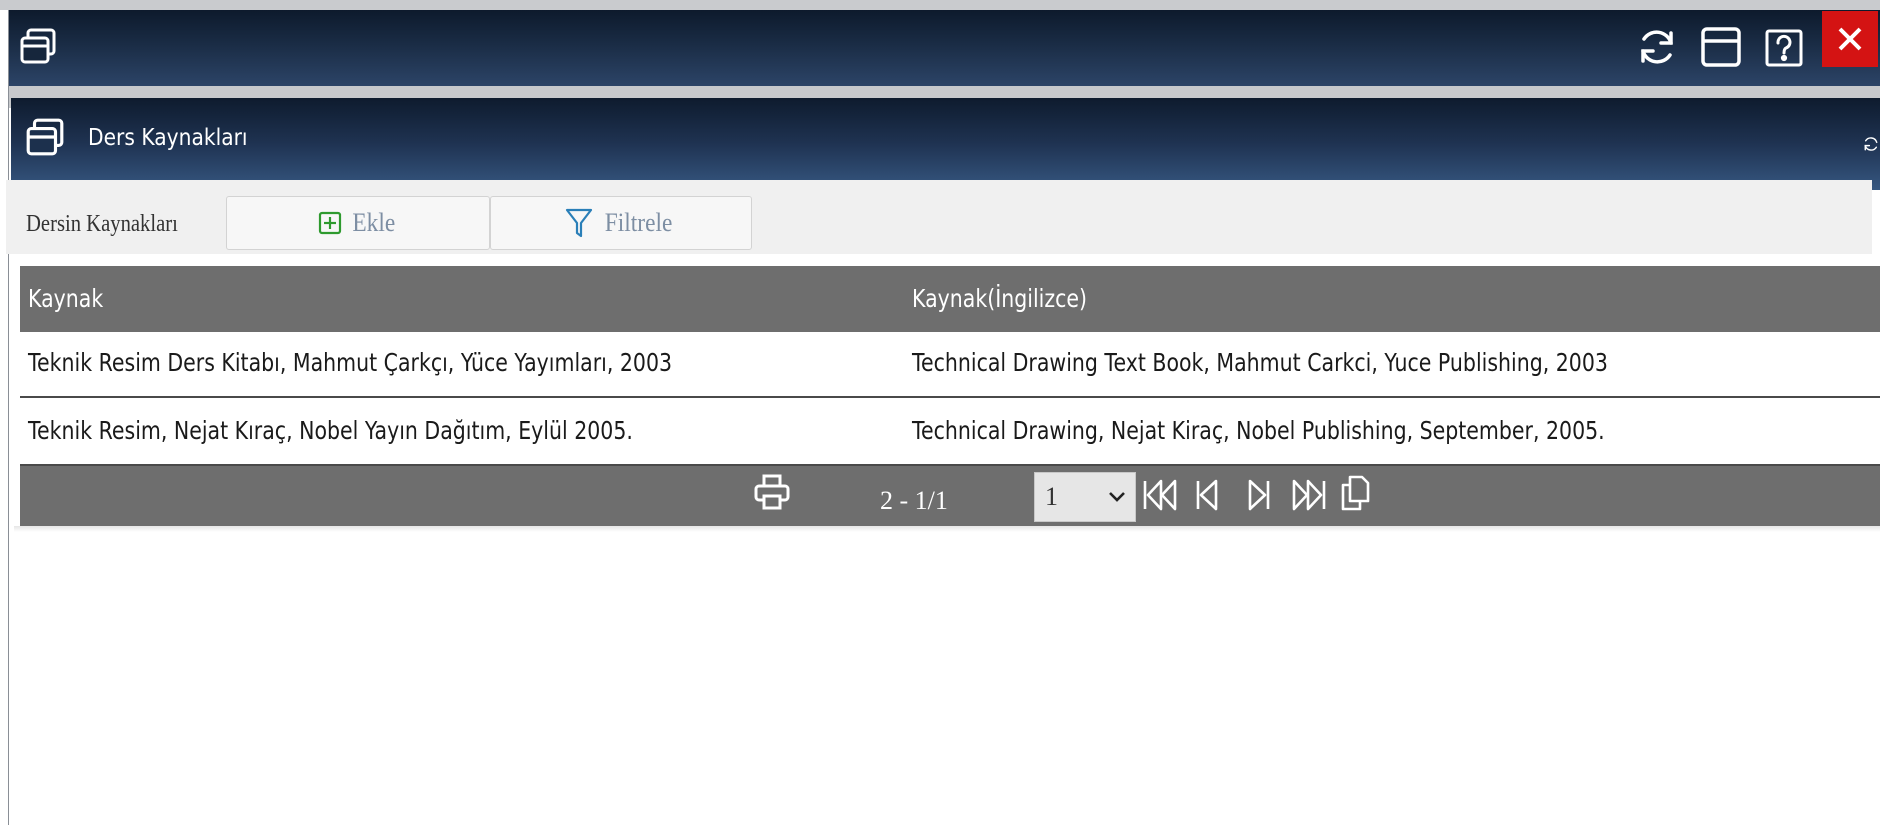 The width and height of the screenshot is (1880, 825). What do you see at coordinates (330, 223) in the screenshot?
I see `plus-square-icon` at bounding box center [330, 223].